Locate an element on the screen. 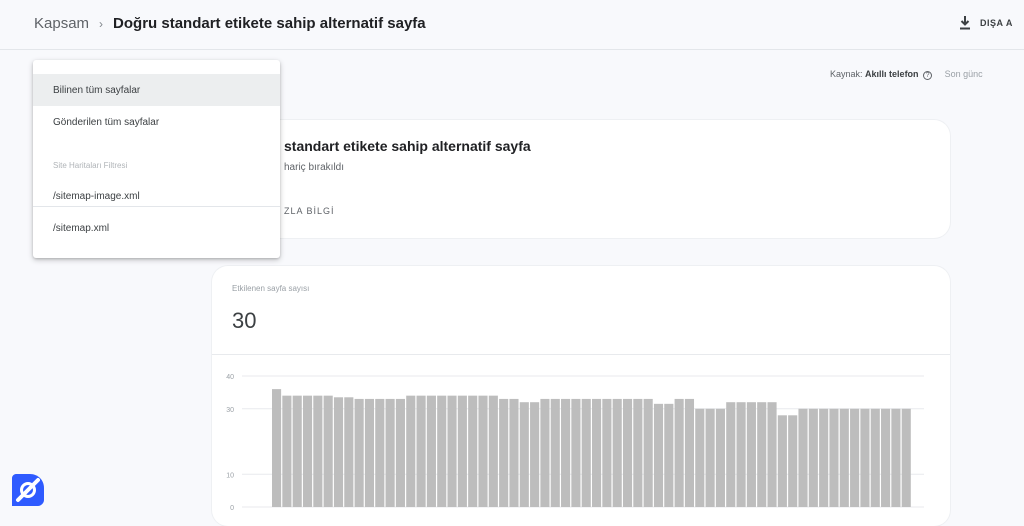 This screenshot has width=1024, height=526. help-circle-icon: ? is located at coordinates (928, 75).